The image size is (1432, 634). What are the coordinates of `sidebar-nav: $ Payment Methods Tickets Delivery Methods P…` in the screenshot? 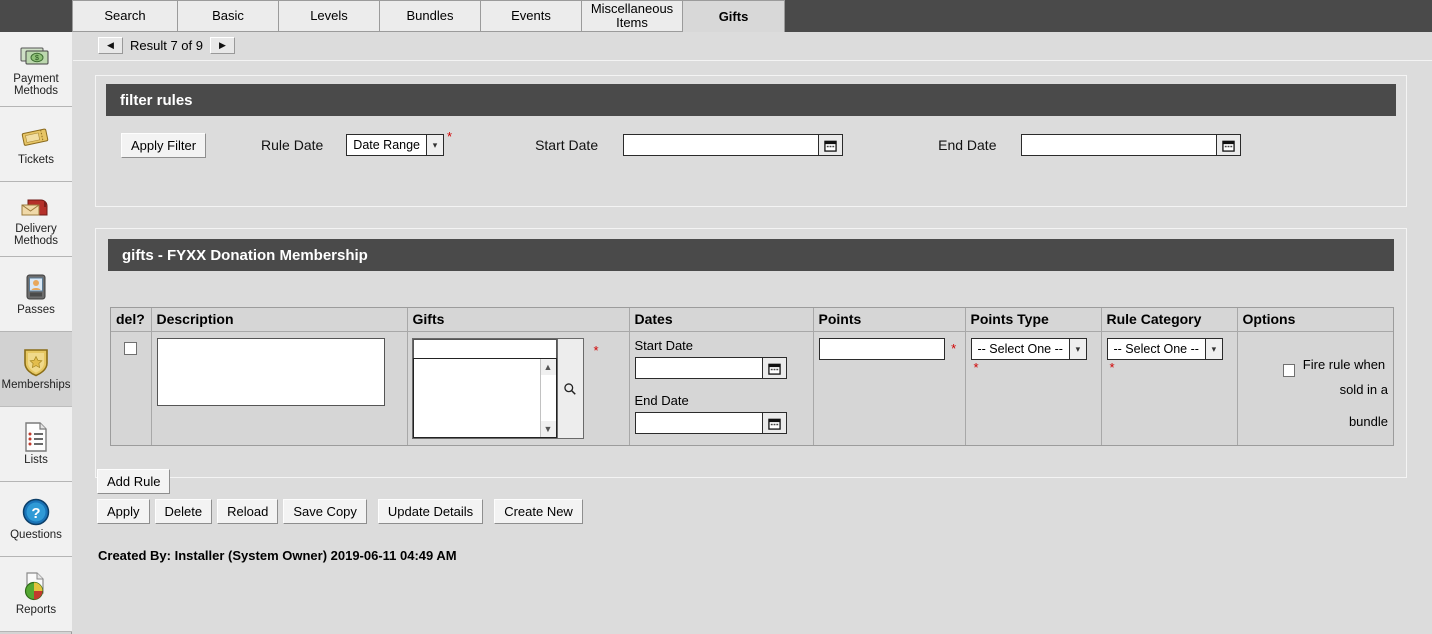 It's located at (36, 333).